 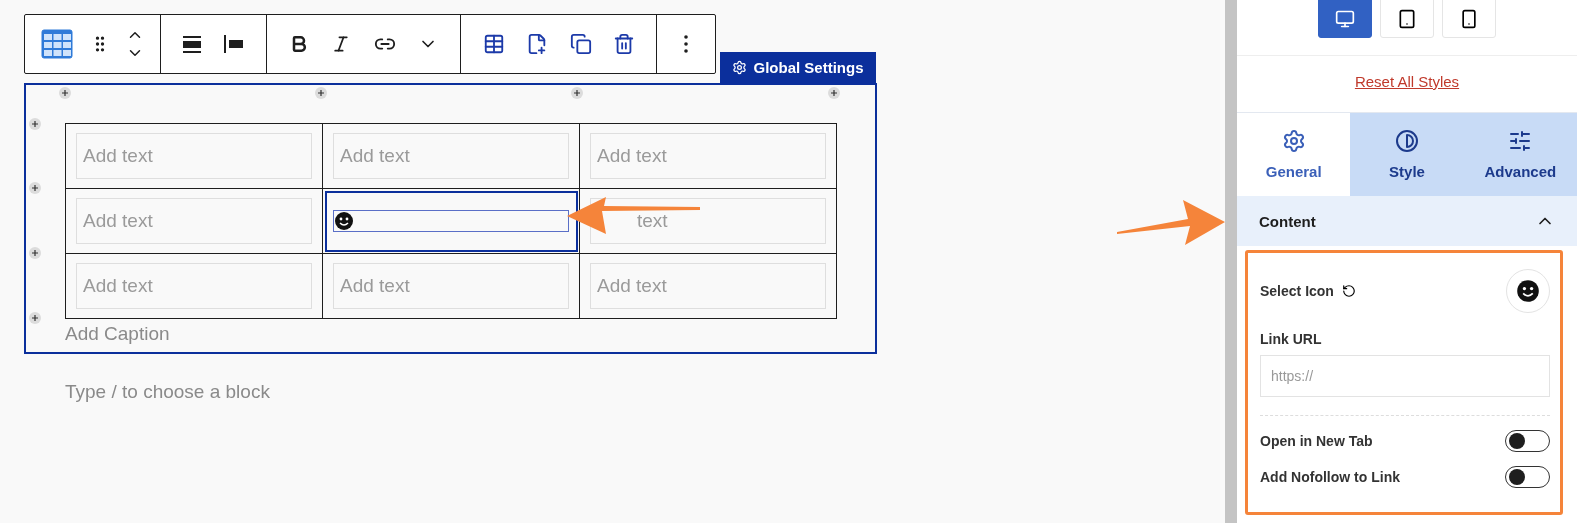 I want to click on contrast-icon, so click(x=1407, y=141).